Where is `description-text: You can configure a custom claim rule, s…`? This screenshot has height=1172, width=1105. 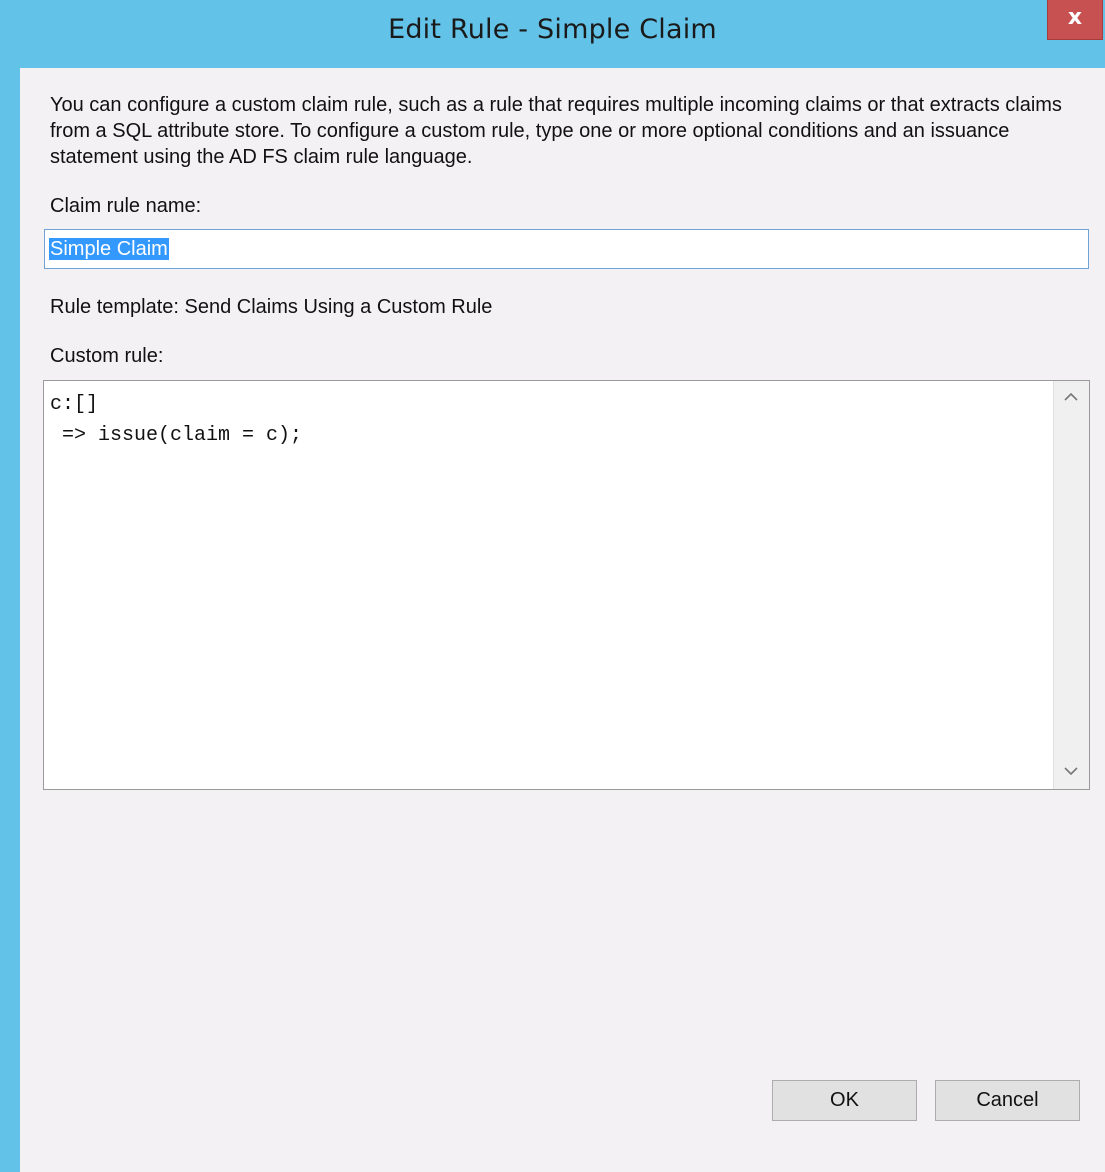 description-text: You can configure a custom claim rule, s… is located at coordinates (556, 131).